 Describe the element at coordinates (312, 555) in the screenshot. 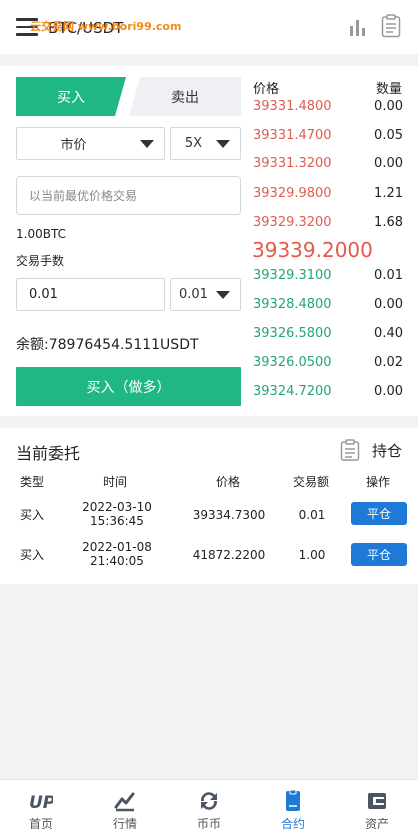

I see `order-amount: 1.00` at that location.